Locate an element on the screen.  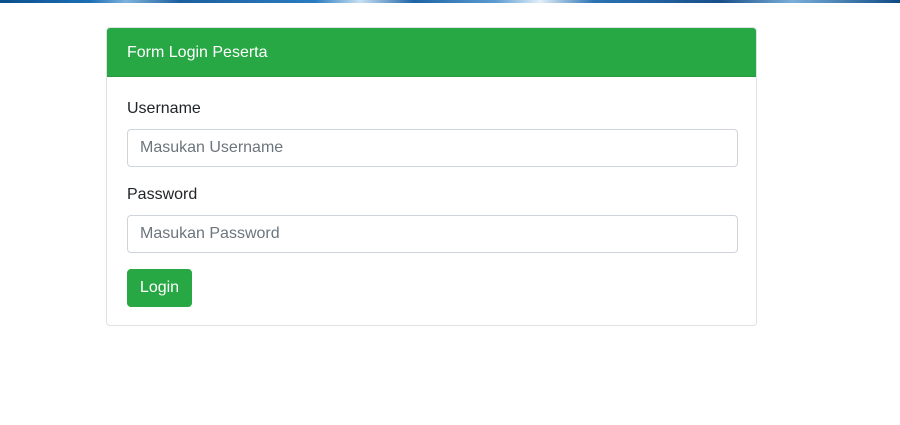
username-input is located at coordinates (432, 148).